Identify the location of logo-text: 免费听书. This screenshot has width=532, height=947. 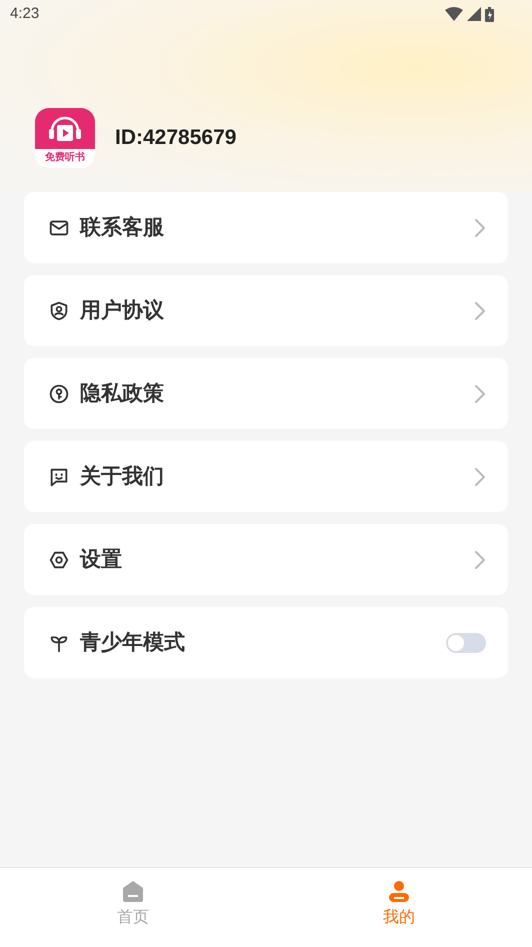
(65, 157).